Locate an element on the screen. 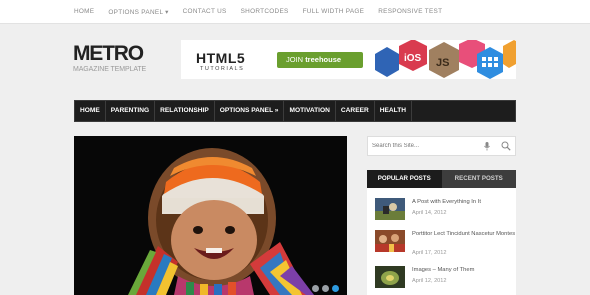 This screenshot has height=295, width=590. banner-heading: HTML5 is located at coordinates (221, 58).